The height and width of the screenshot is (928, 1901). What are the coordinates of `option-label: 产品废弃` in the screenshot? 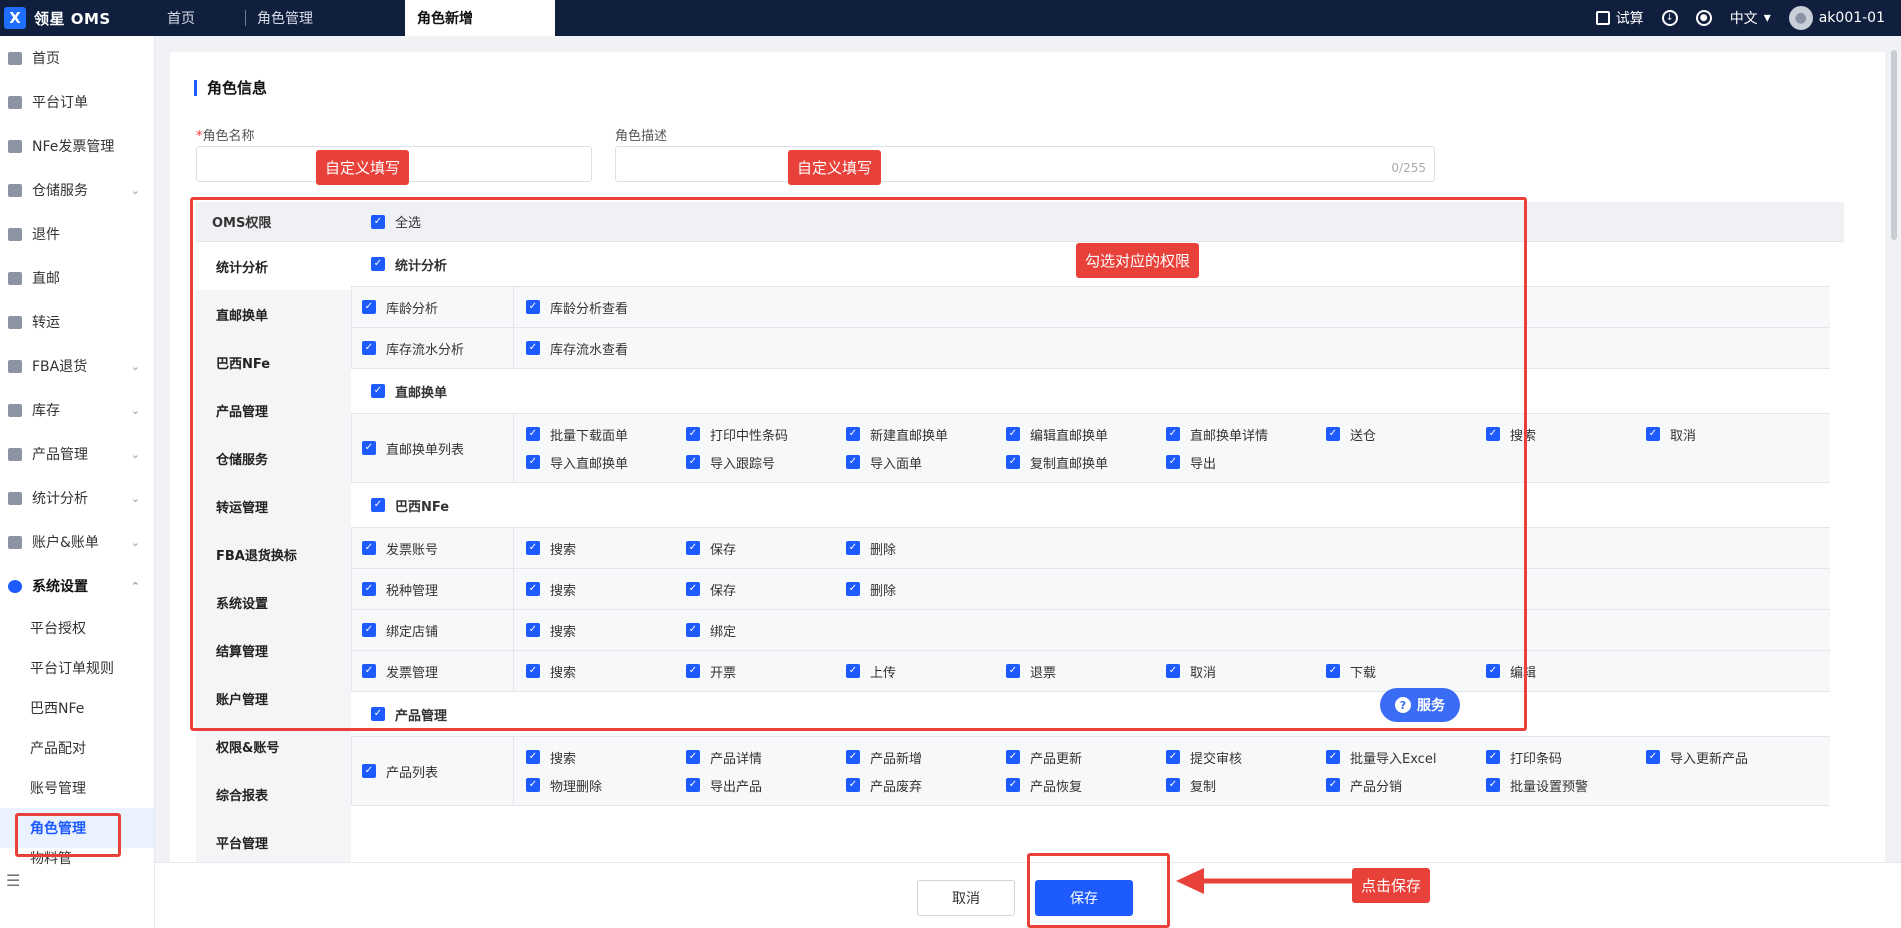 It's located at (896, 787).